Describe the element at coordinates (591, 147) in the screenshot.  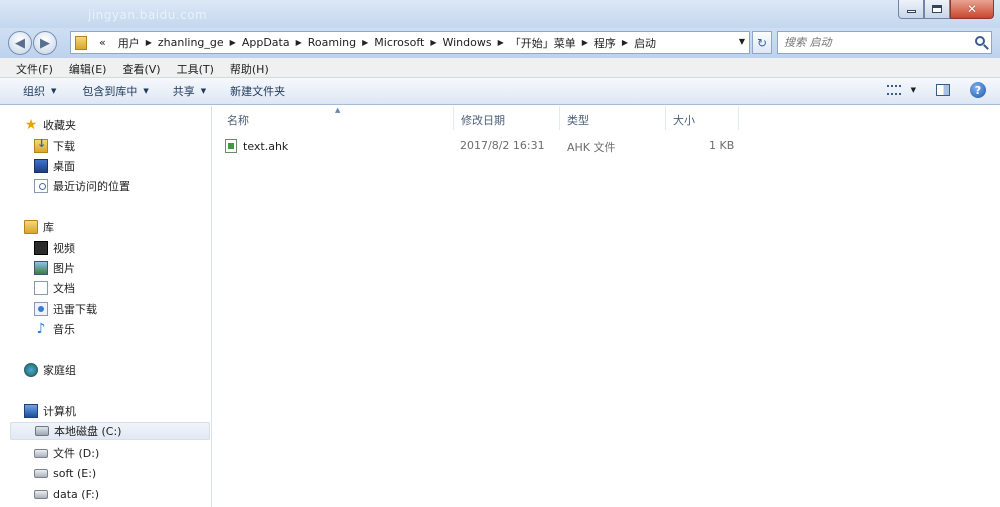
I see `file-type: AHK 文件` at that location.